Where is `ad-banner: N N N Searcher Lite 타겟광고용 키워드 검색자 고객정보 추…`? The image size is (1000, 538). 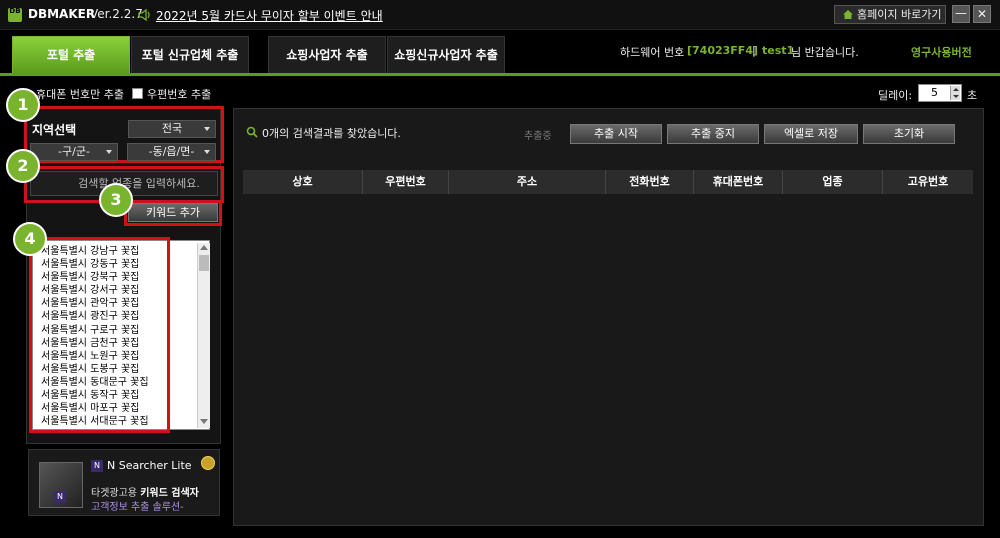 ad-banner: N N N Searcher Lite 타겟광고용 키워드 검색자 고객정보 추… is located at coordinates (124, 482).